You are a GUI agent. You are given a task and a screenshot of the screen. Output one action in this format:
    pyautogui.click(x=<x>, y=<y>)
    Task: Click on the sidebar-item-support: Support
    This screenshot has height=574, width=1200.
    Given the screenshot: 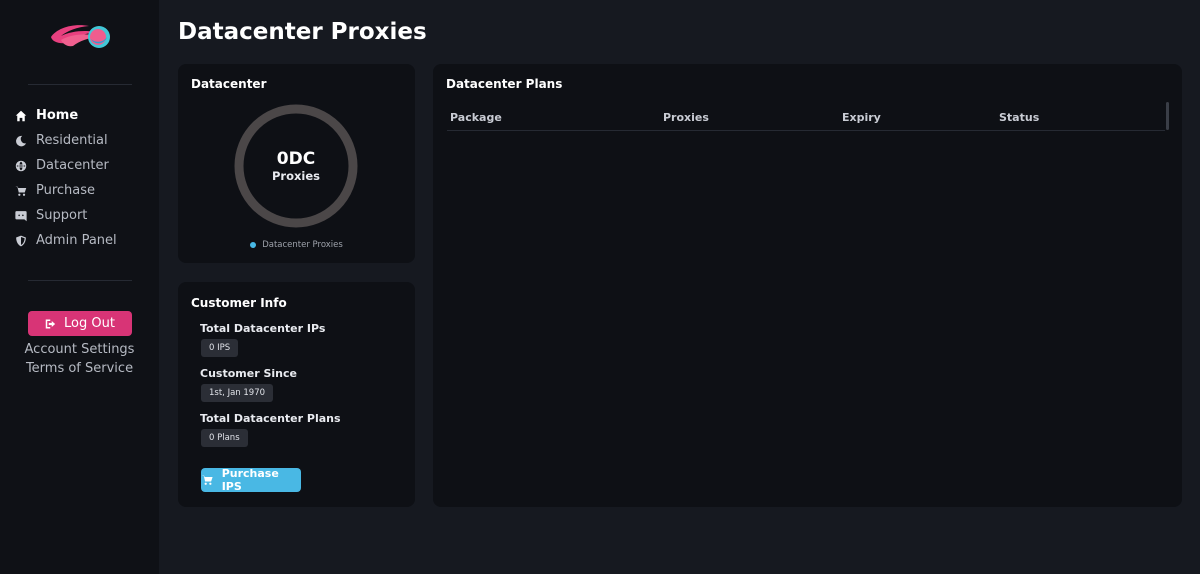 What is the action you would take?
    pyautogui.click(x=65, y=215)
    